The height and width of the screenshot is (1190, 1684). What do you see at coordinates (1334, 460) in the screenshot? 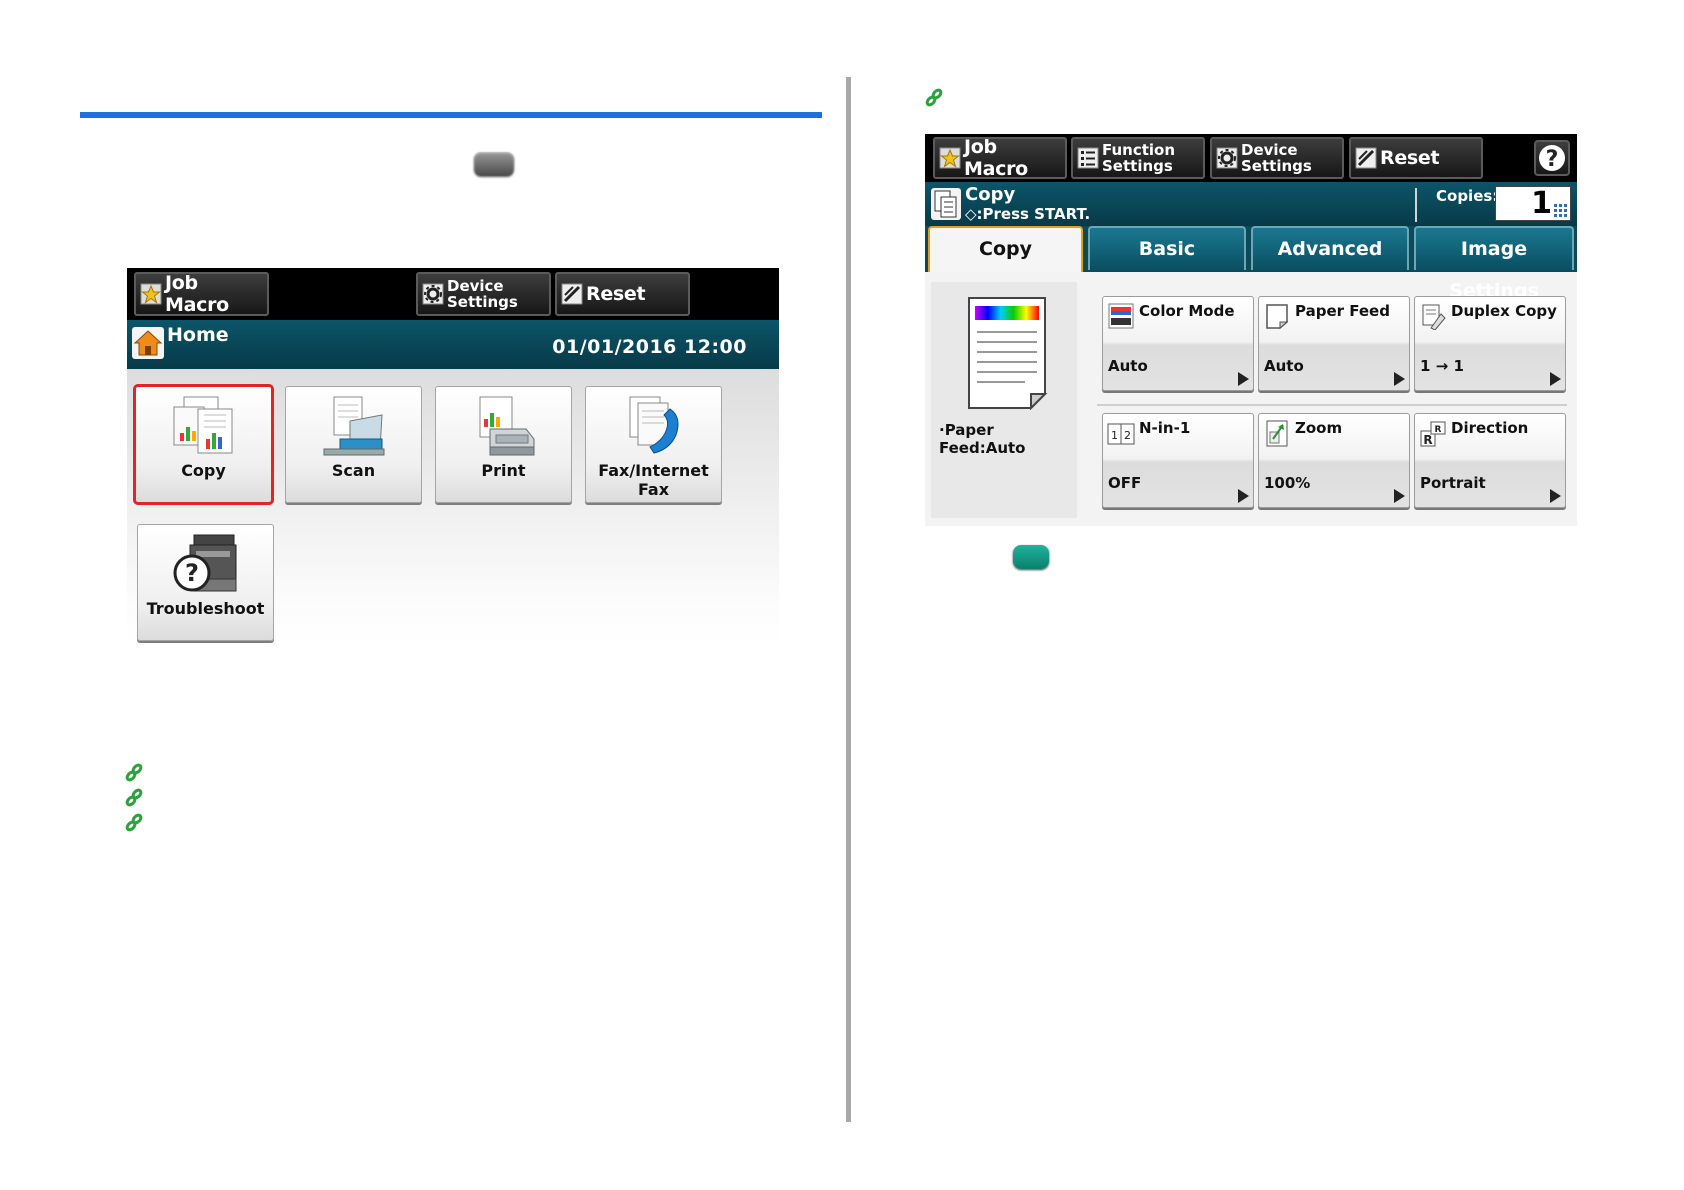
I see `zoom-button: Zoom 100%` at bounding box center [1334, 460].